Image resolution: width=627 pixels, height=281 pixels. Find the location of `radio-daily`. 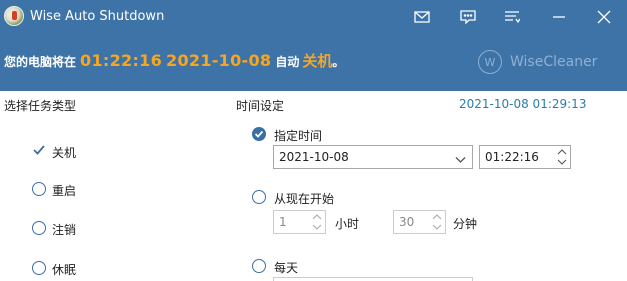

radio-daily is located at coordinates (259, 266).